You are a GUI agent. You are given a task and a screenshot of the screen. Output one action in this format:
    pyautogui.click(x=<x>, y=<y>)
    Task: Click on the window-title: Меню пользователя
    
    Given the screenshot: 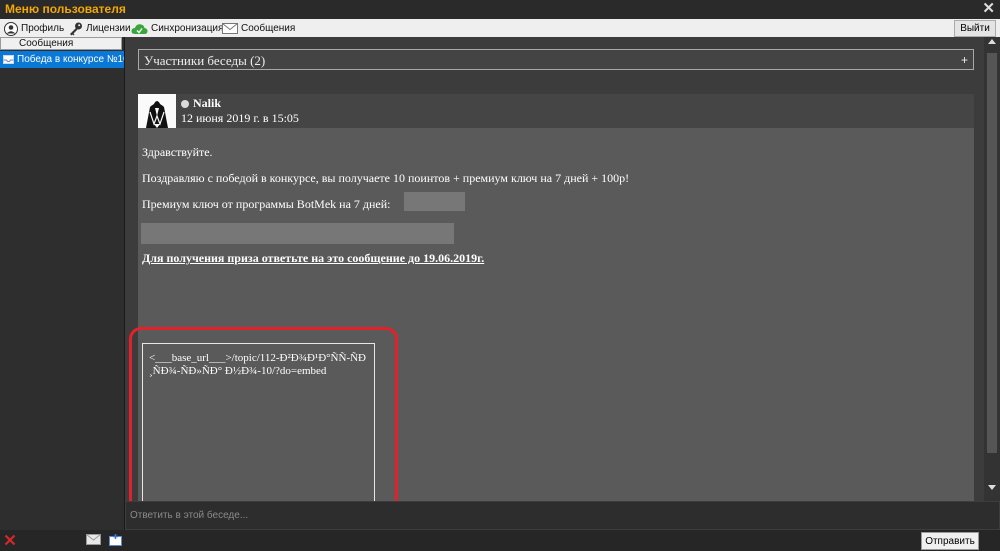 What is the action you would take?
    pyautogui.click(x=65, y=9)
    